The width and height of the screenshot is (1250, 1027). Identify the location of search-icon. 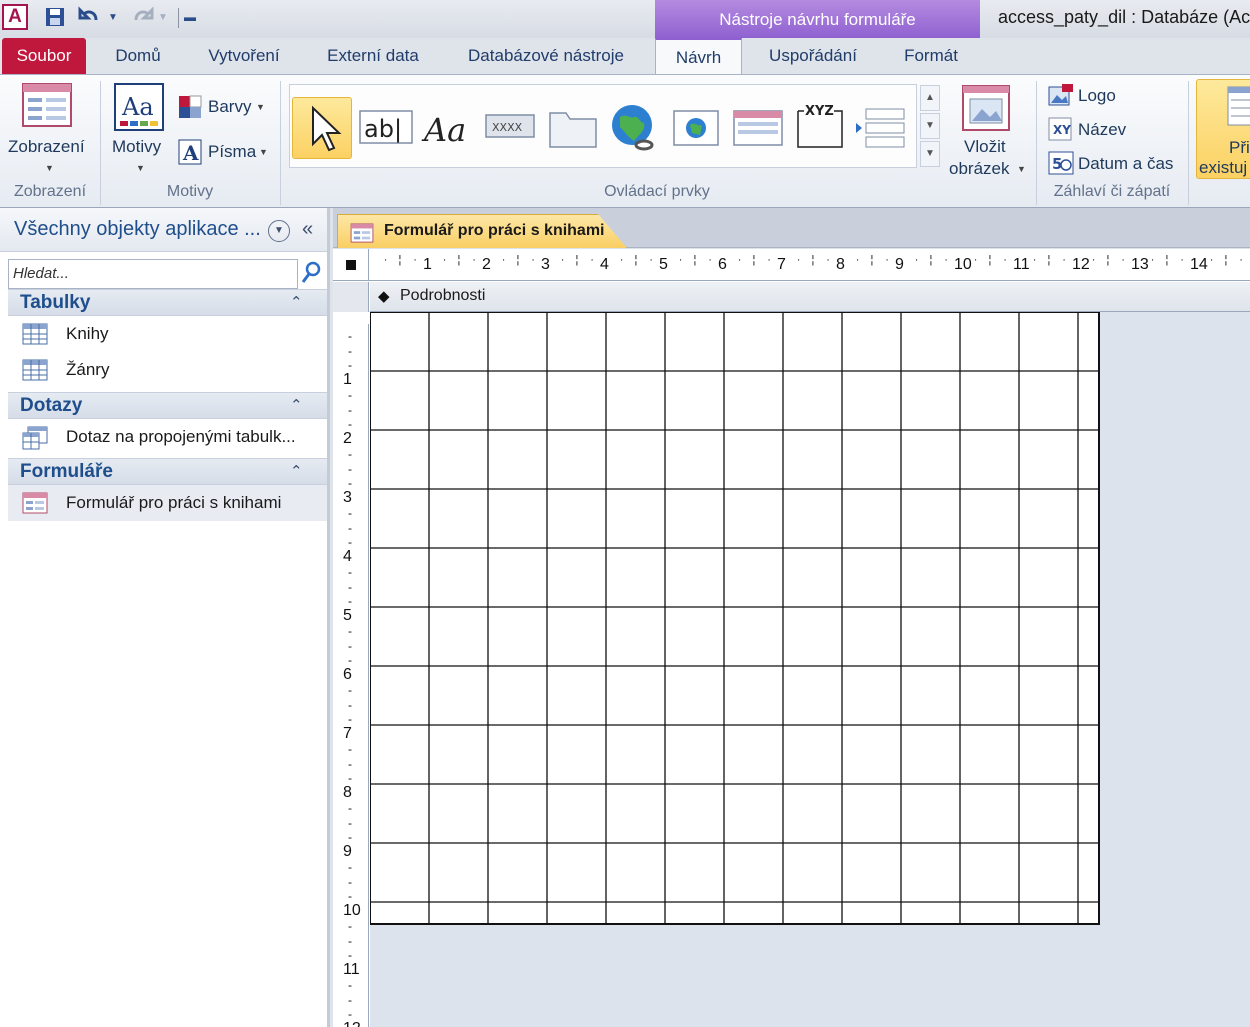
(311, 273).